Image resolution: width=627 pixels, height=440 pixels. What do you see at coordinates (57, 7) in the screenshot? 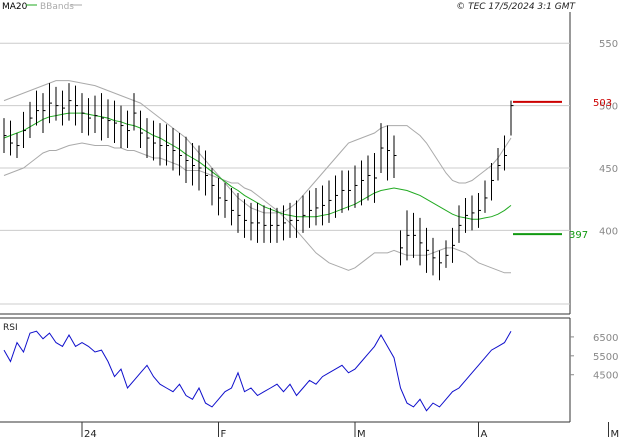
I see `legend-bbands-label: BBands` at bounding box center [57, 7].